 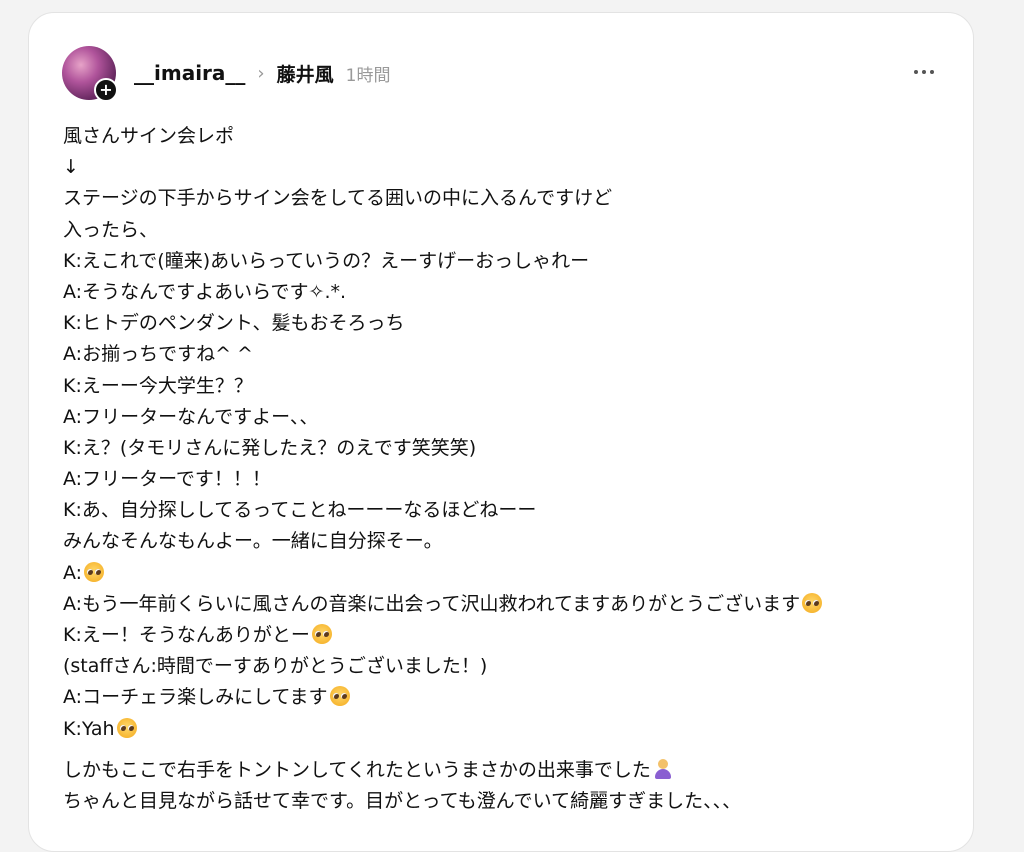 I want to click on post-line: みんなそんなもんよー。一緒に自分探そー。, so click(x=253, y=541).